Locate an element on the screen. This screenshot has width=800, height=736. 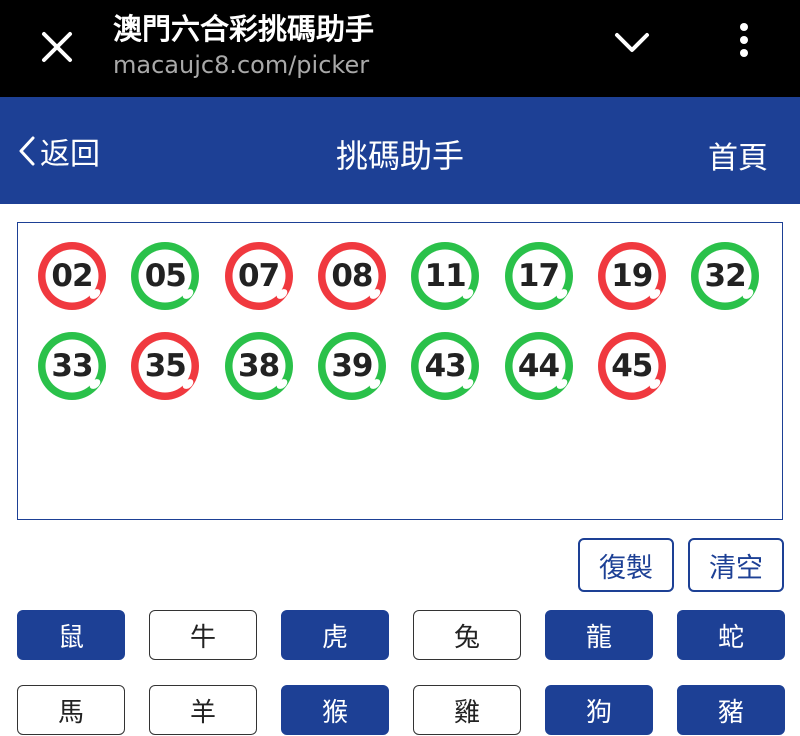
ball-number: 43 is located at coordinates (445, 366).